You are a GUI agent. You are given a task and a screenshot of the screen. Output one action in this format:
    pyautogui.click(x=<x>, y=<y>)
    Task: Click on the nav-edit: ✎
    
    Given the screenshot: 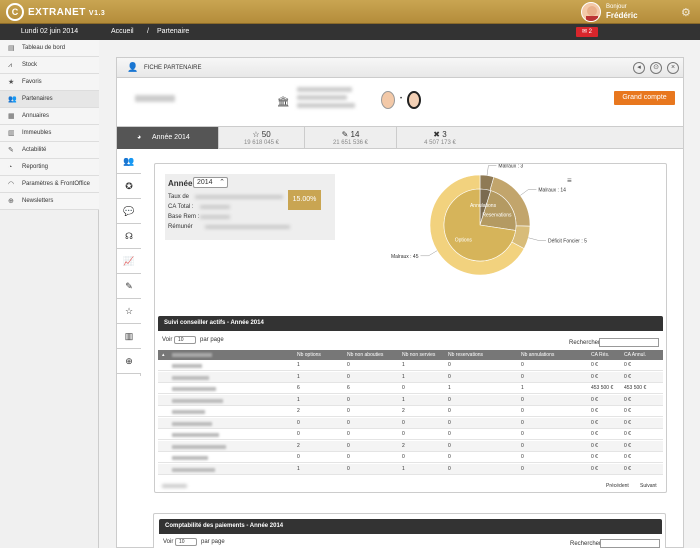 What is the action you would take?
    pyautogui.click(x=129, y=286)
    